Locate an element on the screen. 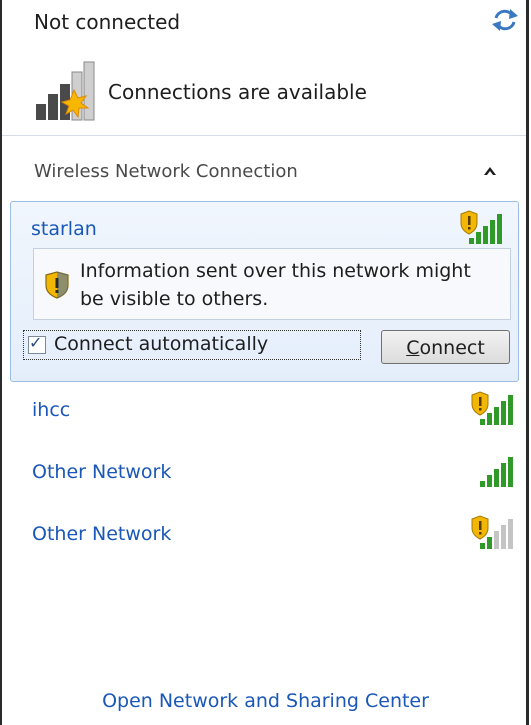  connections-available-icon is located at coordinates (65, 91).